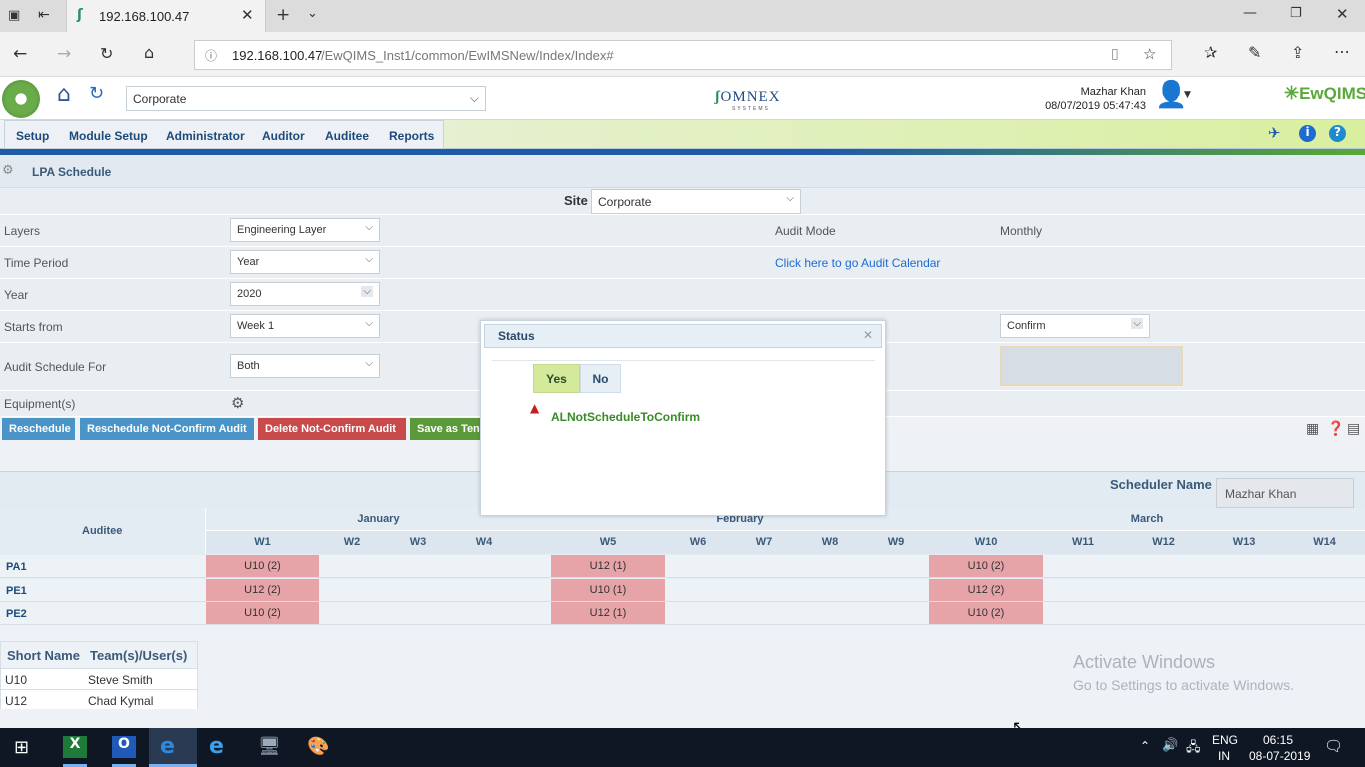 This screenshot has width=1365, height=767. Describe the element at coordinates (625, 202) in the screenshot. I see `site-field-value: Corporate` at that location.